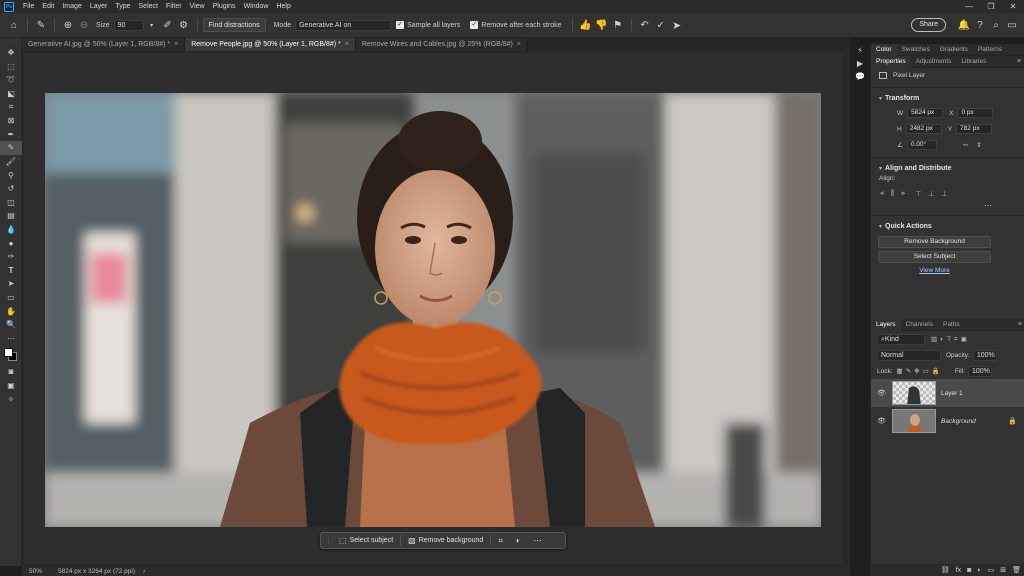  What do you see at coordinates (951, 325) in the screenshot?
I see `tab-paths: Paths` at bounding box center [951, 325].